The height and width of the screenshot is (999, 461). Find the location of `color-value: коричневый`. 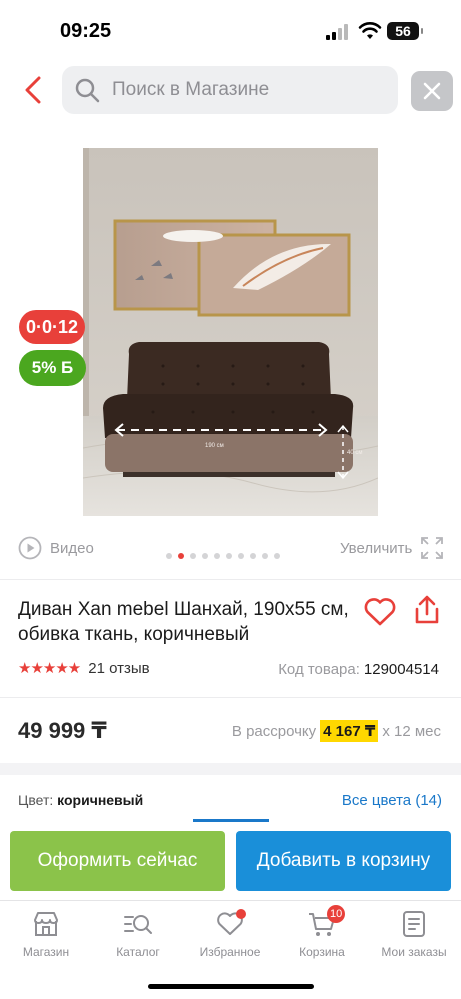

color-value: коричневый is located at coordinates (100, 800).